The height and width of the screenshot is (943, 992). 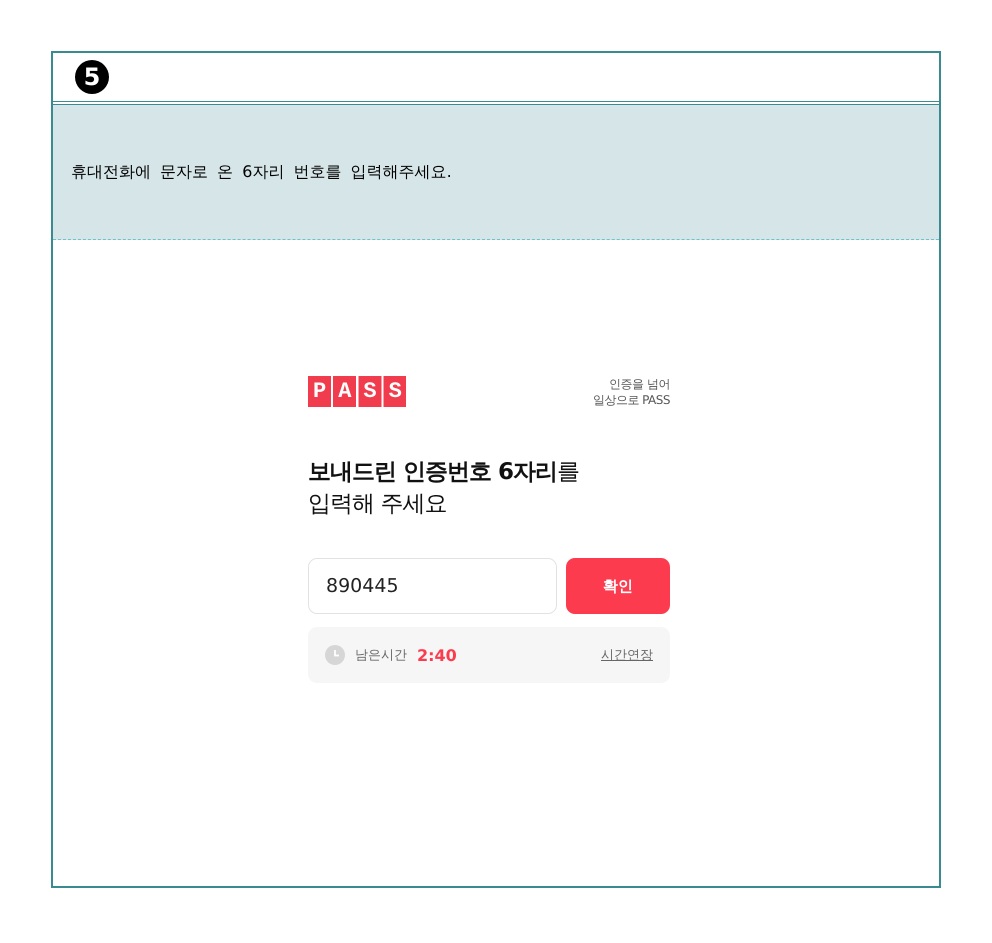 What do you see at coordinates (639, 384) in the screenshot?
I see `slogan-text: 인증을 넘어` at bounding box center [639, 384].